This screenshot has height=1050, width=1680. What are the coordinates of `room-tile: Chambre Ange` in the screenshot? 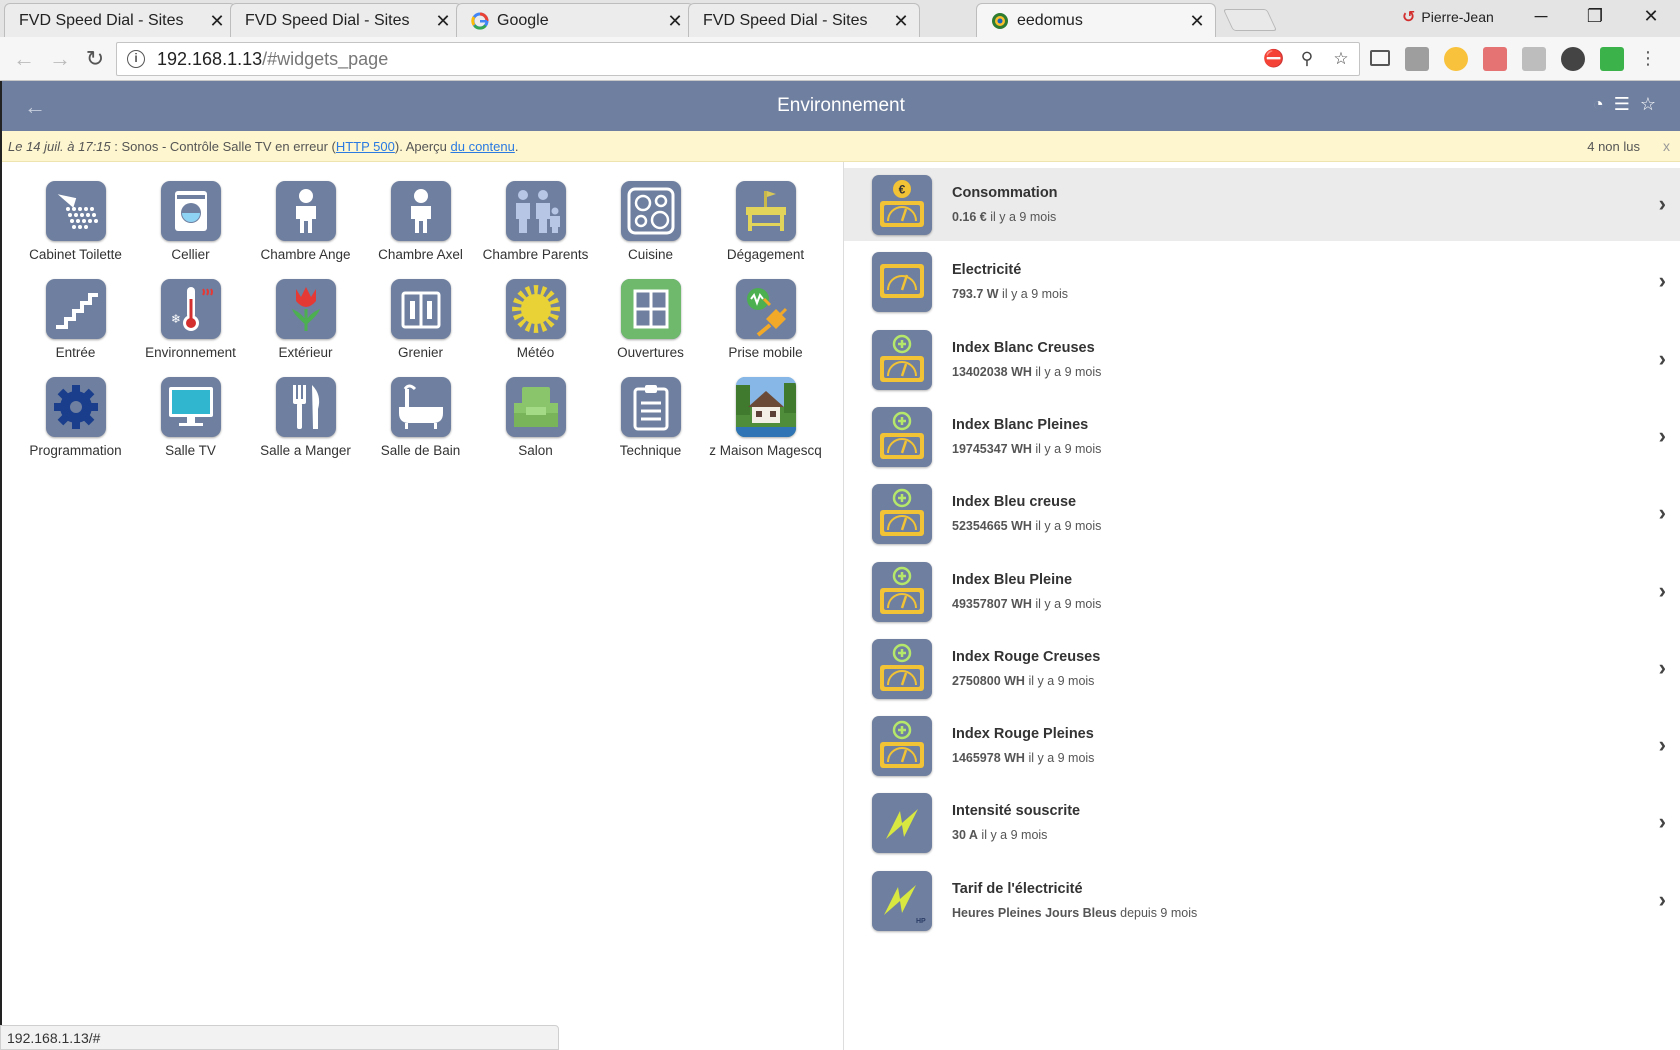 It's located at (305, 218).